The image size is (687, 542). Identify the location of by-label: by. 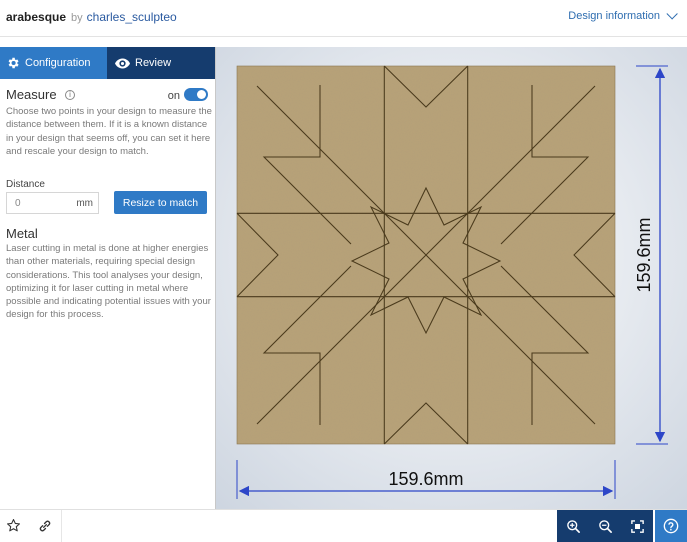
(77, 18).